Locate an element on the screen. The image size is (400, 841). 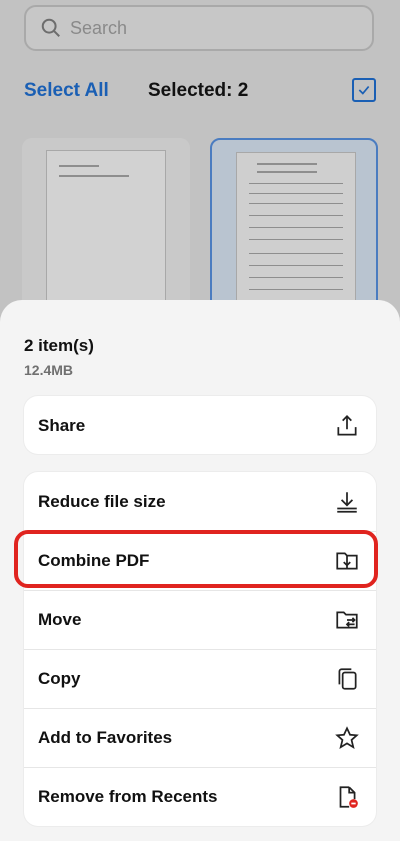
combine-pdf-icon is located at coordinates (347, 561).